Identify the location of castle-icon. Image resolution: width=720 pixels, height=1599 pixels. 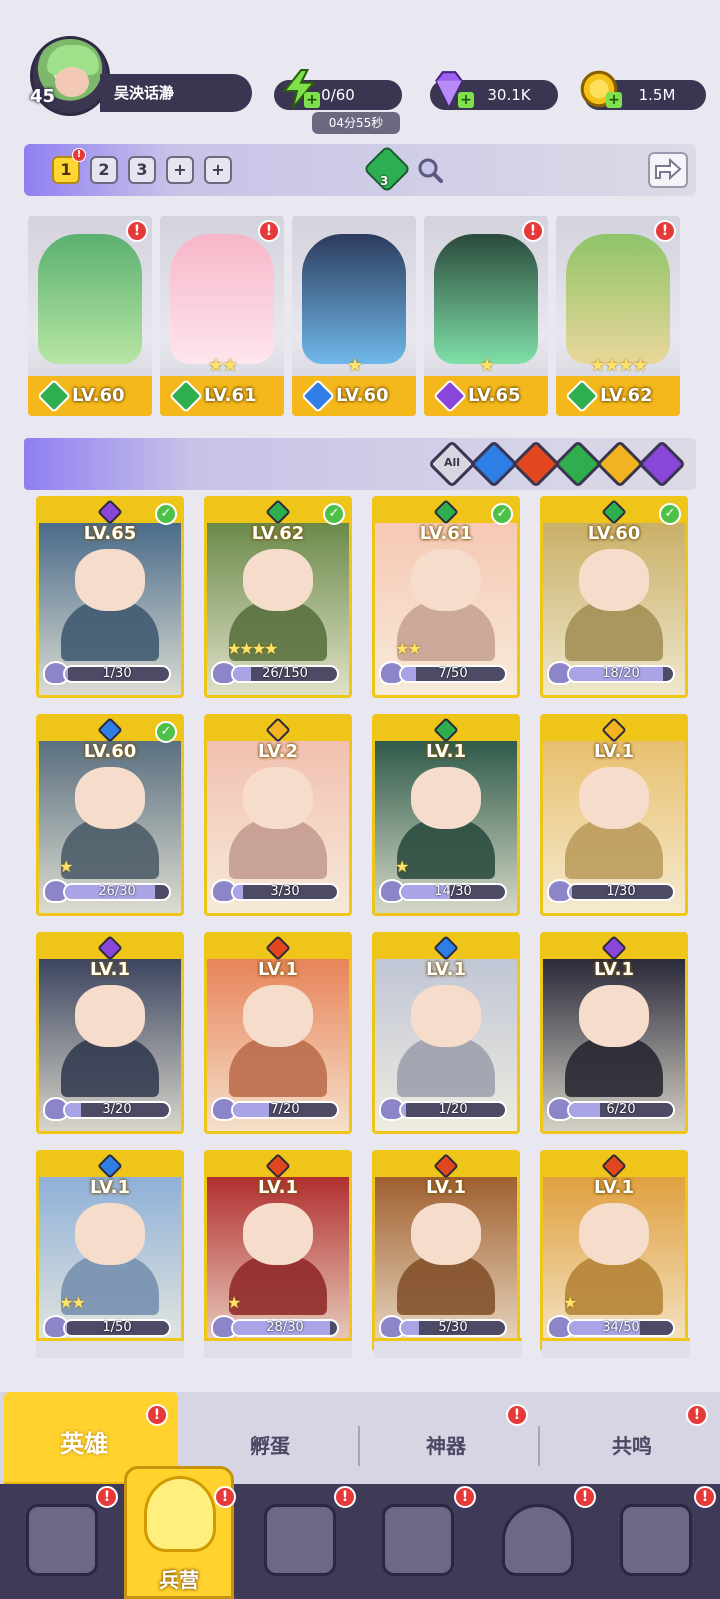
(418, 1540).